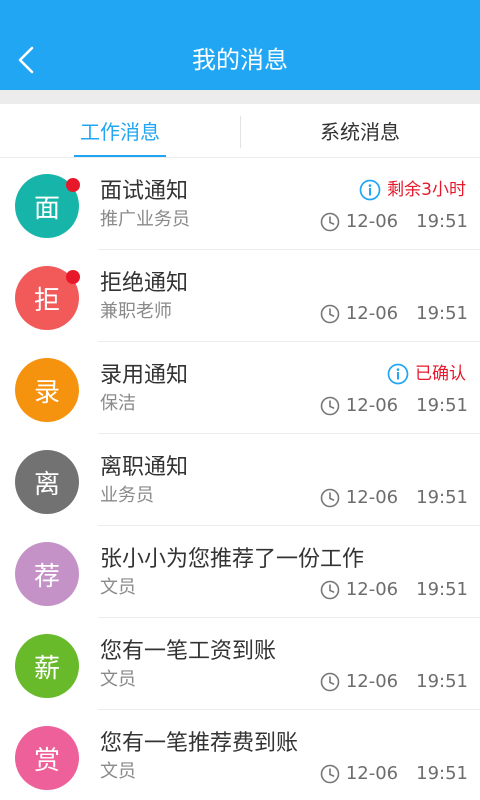 Image resolution: width=480 pixels, height=800 pixels. I want to click on tab-divider, so click(240, 132).